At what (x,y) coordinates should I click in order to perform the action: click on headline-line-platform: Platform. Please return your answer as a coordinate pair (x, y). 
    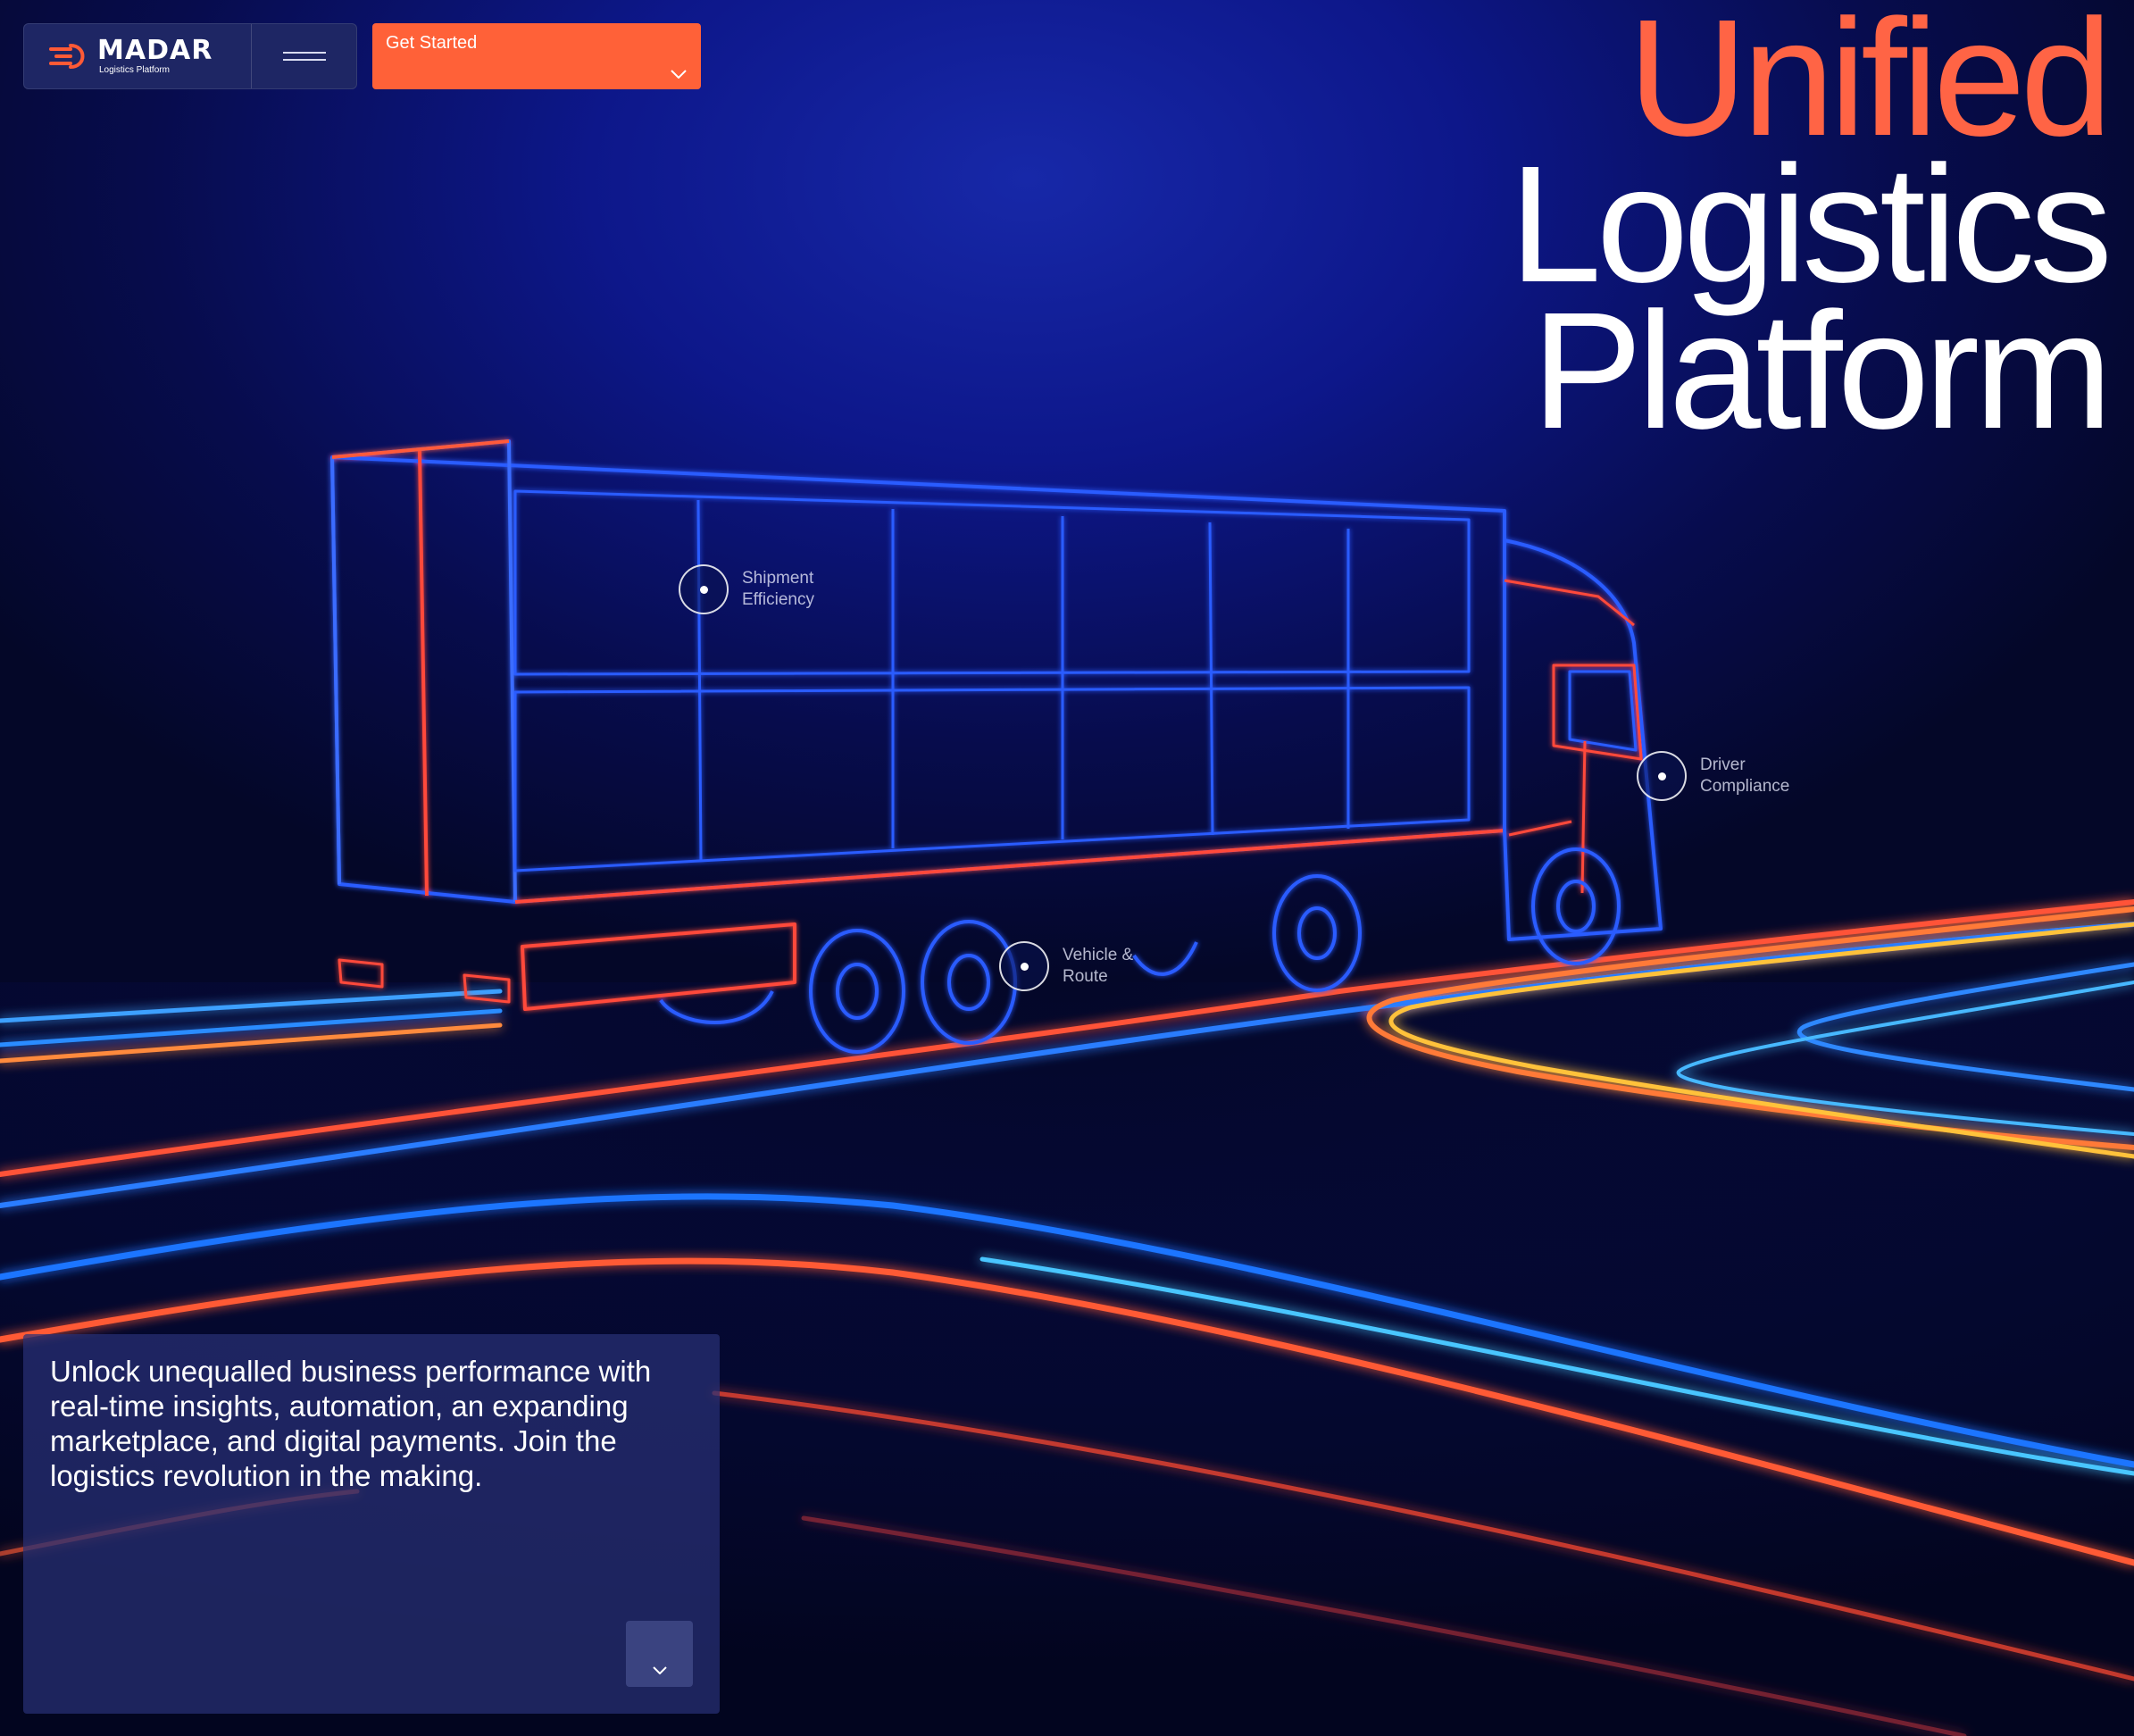
    Looking at the image, I should click on (1822, 371).